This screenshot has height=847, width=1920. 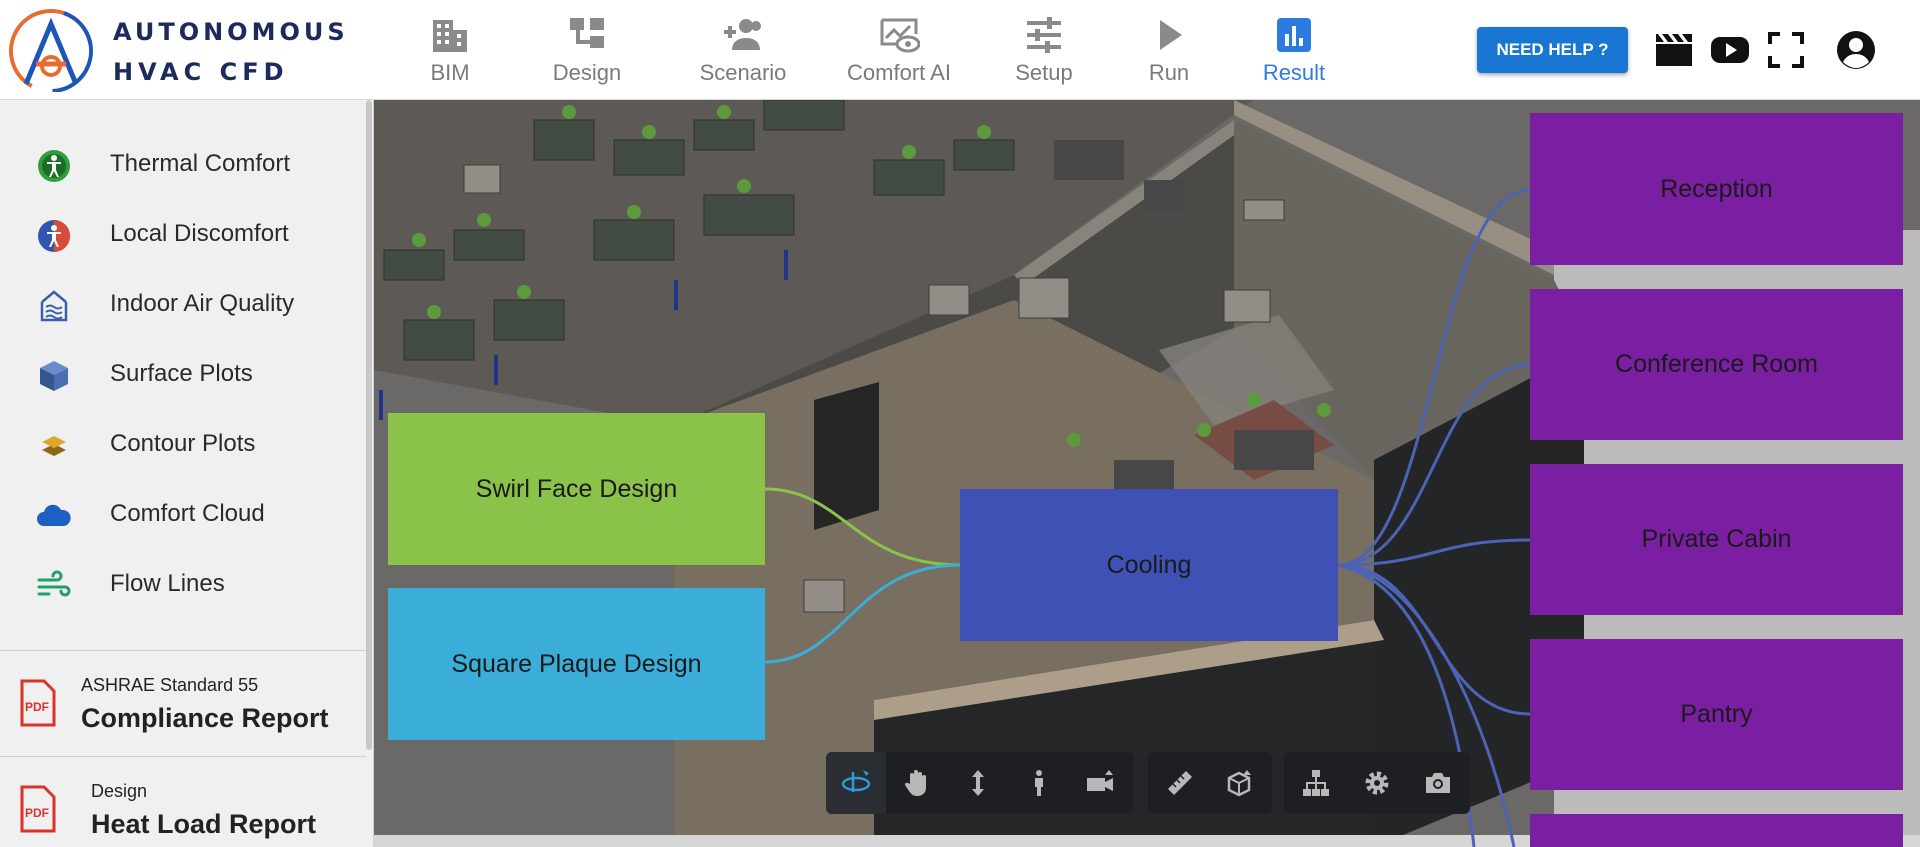 I want to click on sidebar-item-indoor-air-quality: Indoor Air Quality, so click(x=183, y=304).